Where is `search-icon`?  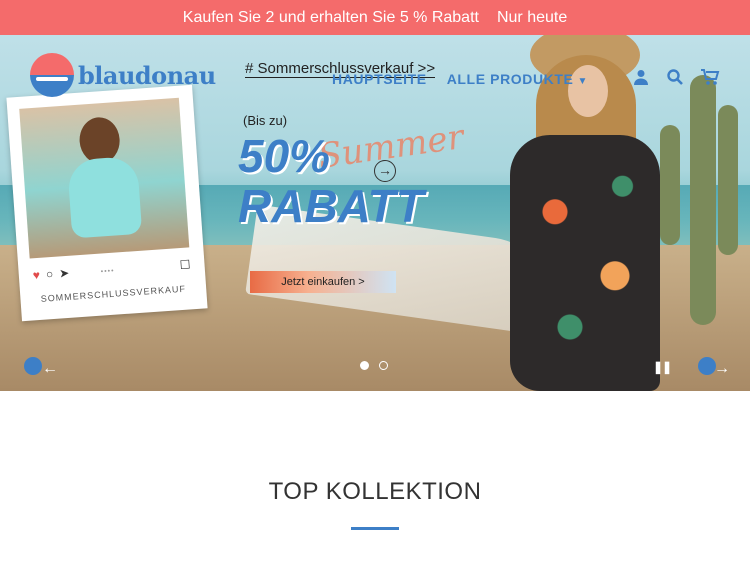
search-icon is located at coordinates (675, 77).